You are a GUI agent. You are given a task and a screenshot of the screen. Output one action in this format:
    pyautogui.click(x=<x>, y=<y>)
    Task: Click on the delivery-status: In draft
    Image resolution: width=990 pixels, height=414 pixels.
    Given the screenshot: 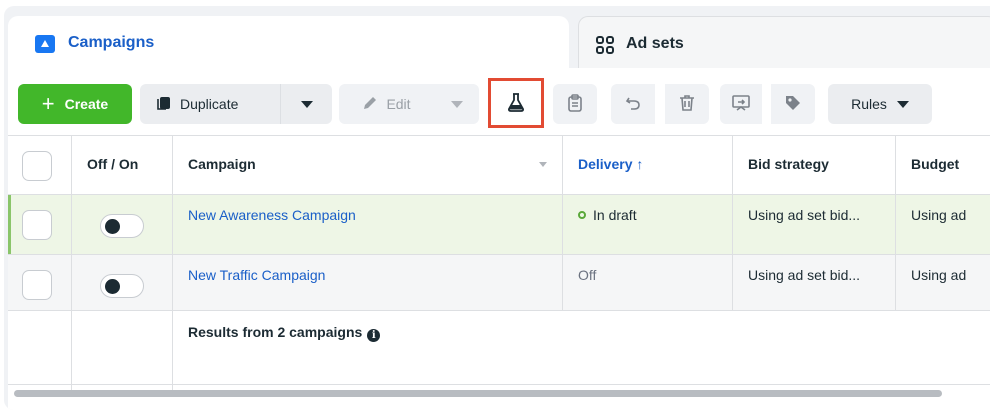 What is the action you would take?
    pyautogui.click(x=607, y=215)
    